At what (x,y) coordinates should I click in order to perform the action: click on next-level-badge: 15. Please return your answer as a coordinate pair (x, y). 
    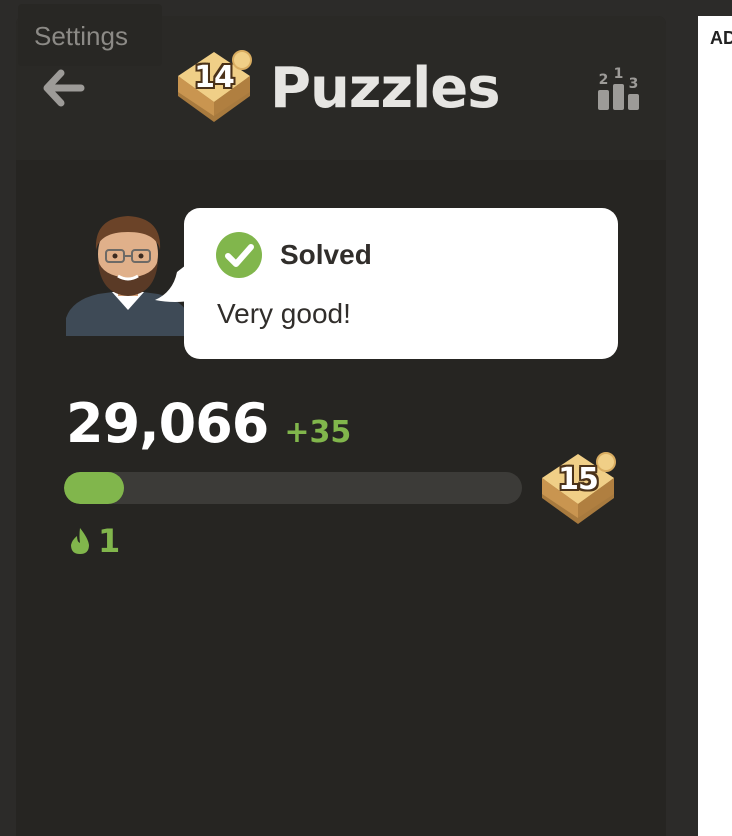
    Looking at the image, I should click on (578, 490).